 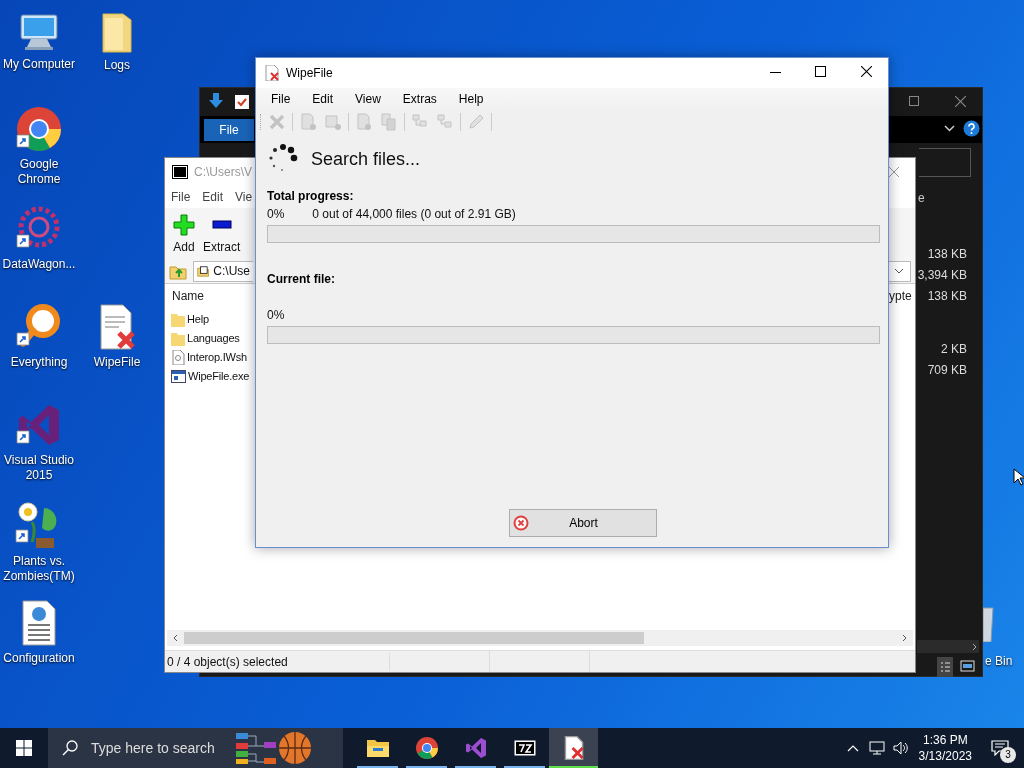 What do you see at coordinates (223, 271) in the screenshot?
I see `path-field: C:\Use` at bounding box center [223, 271].